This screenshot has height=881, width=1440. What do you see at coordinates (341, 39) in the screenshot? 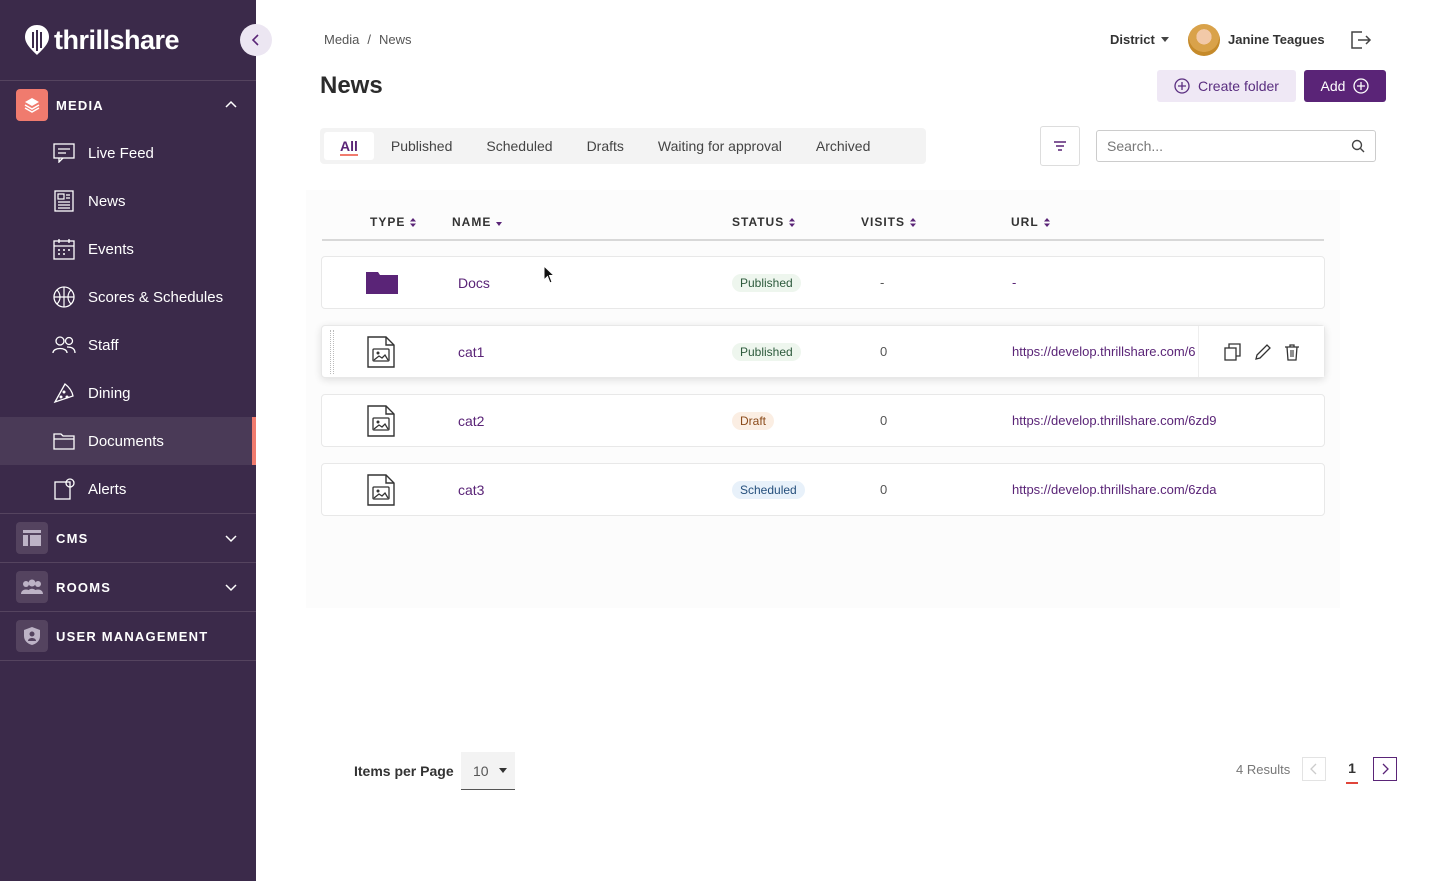
I see `breadcrumb-media: Media` at bounding box center [341, 39].